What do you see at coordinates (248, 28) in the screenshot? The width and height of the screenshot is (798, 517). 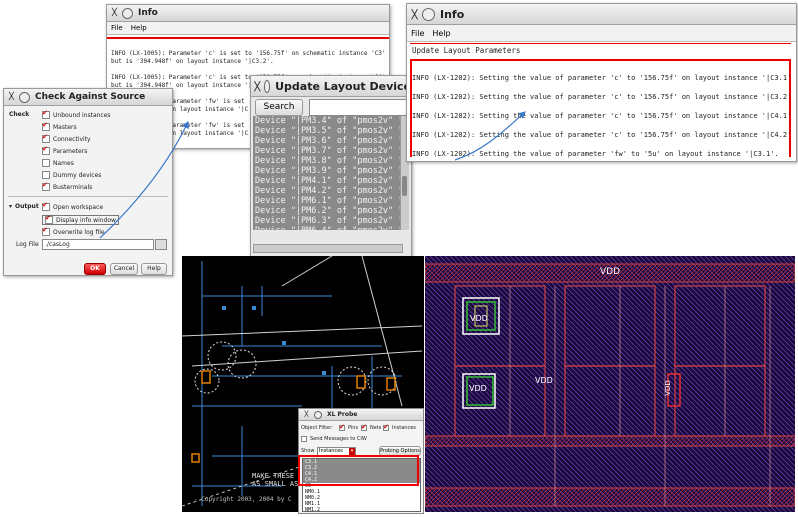 I see `info-top-menubar: File Help` at bounding box center [248, 28].